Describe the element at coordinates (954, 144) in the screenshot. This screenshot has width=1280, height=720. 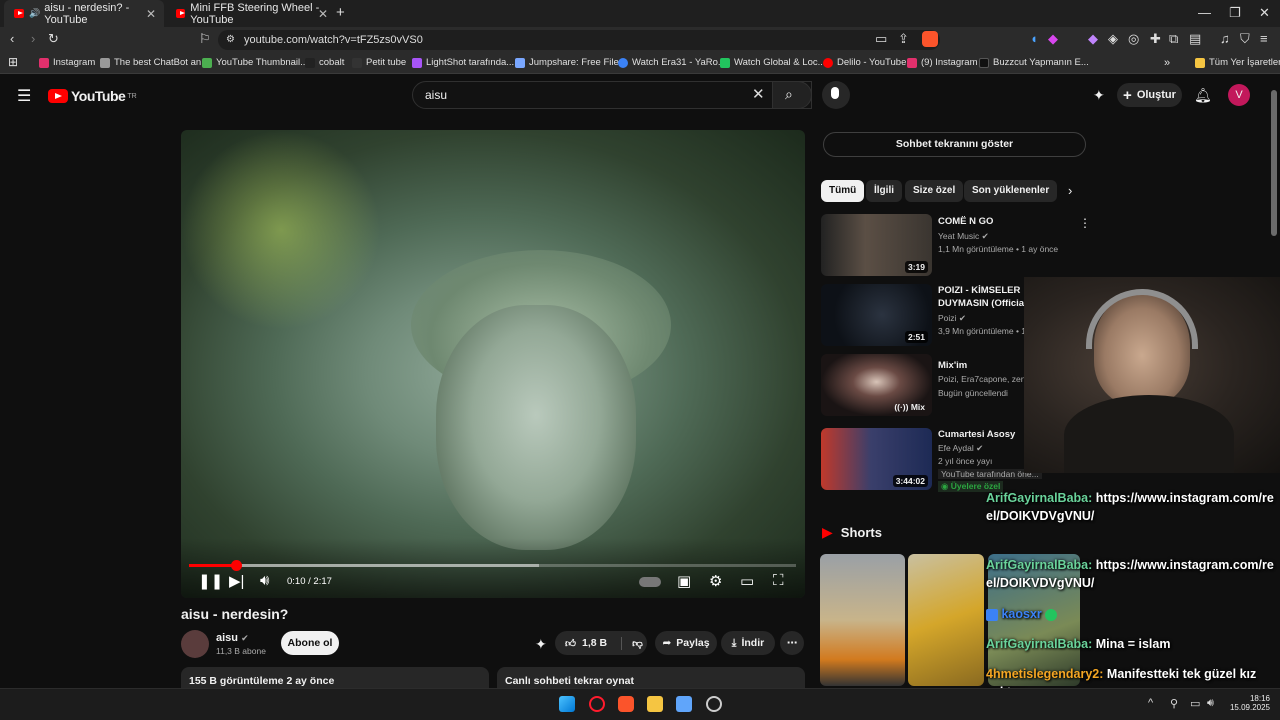
I see `show-chat-button: Sohbet tekranını göster` at that location.